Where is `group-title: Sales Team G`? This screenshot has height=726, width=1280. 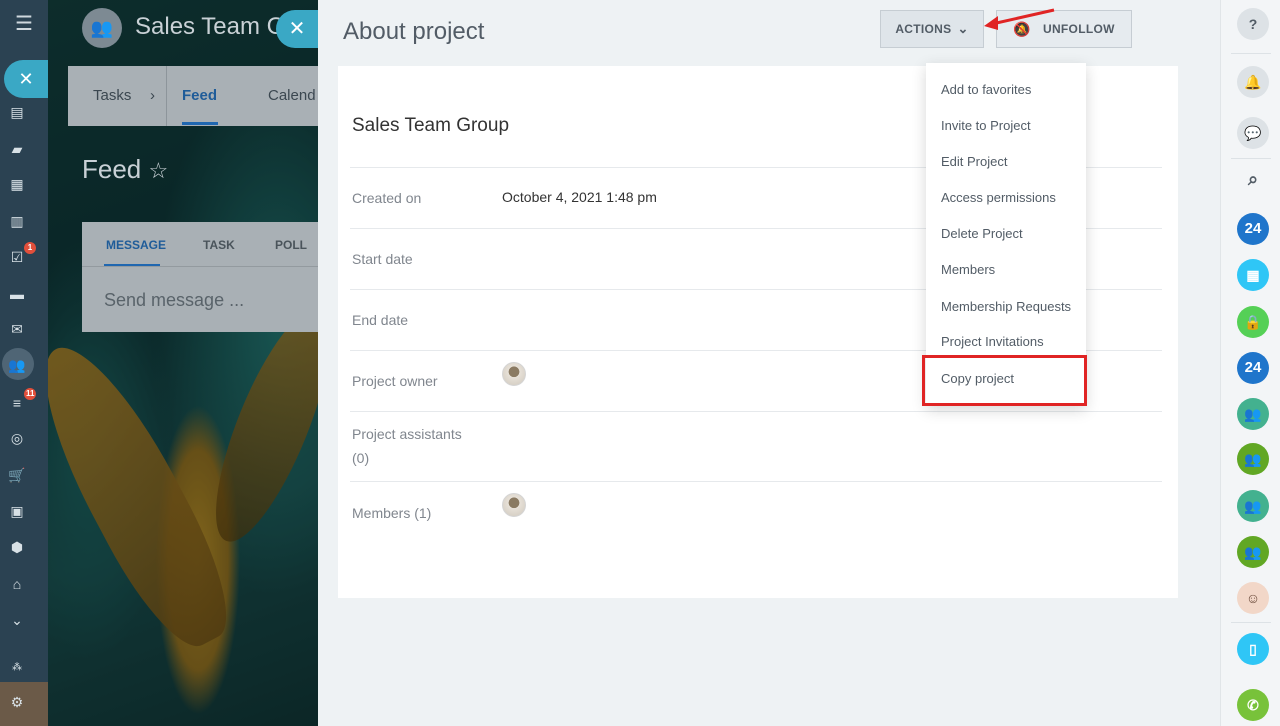
group-title: Sales Team G is located at coordinates (210, 26).